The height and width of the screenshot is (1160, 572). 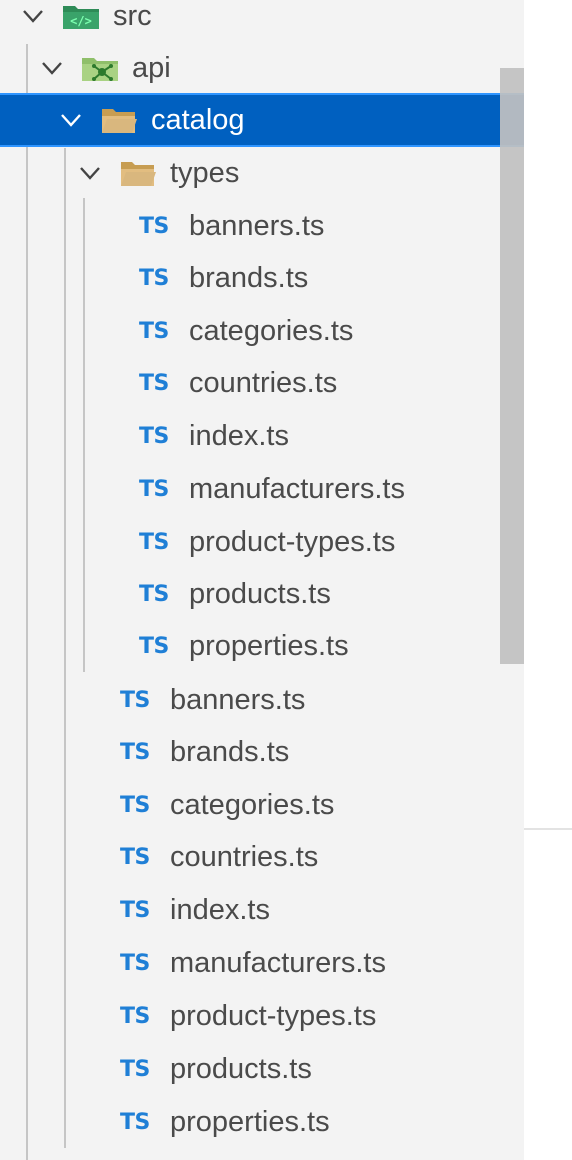 What do you see at coordinates (512, 366) in the screenshot?
I see `scrollbar-thumb` at bounding box center [512, 366].